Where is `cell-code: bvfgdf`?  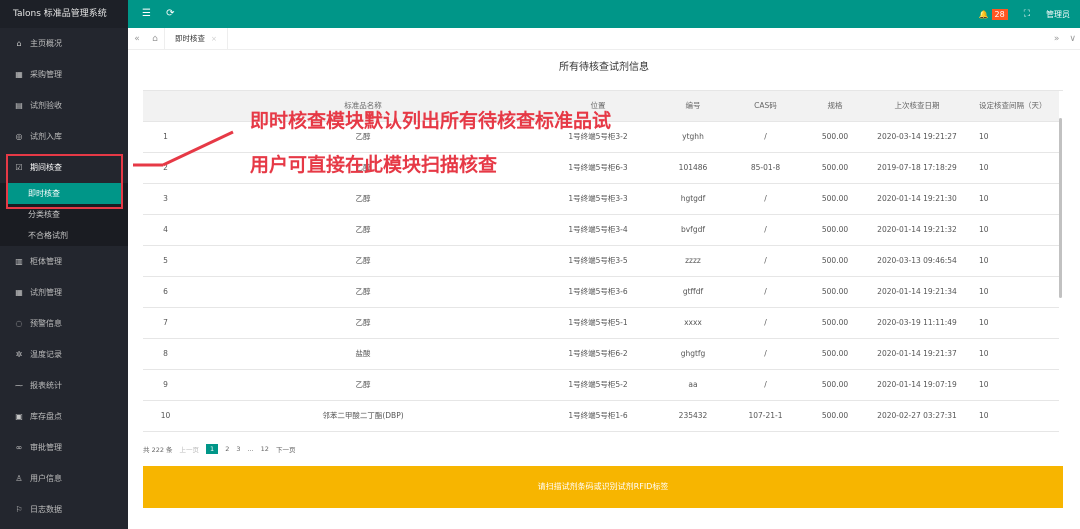
cell-code: bvfgdf is located at coordinates (693, 230).